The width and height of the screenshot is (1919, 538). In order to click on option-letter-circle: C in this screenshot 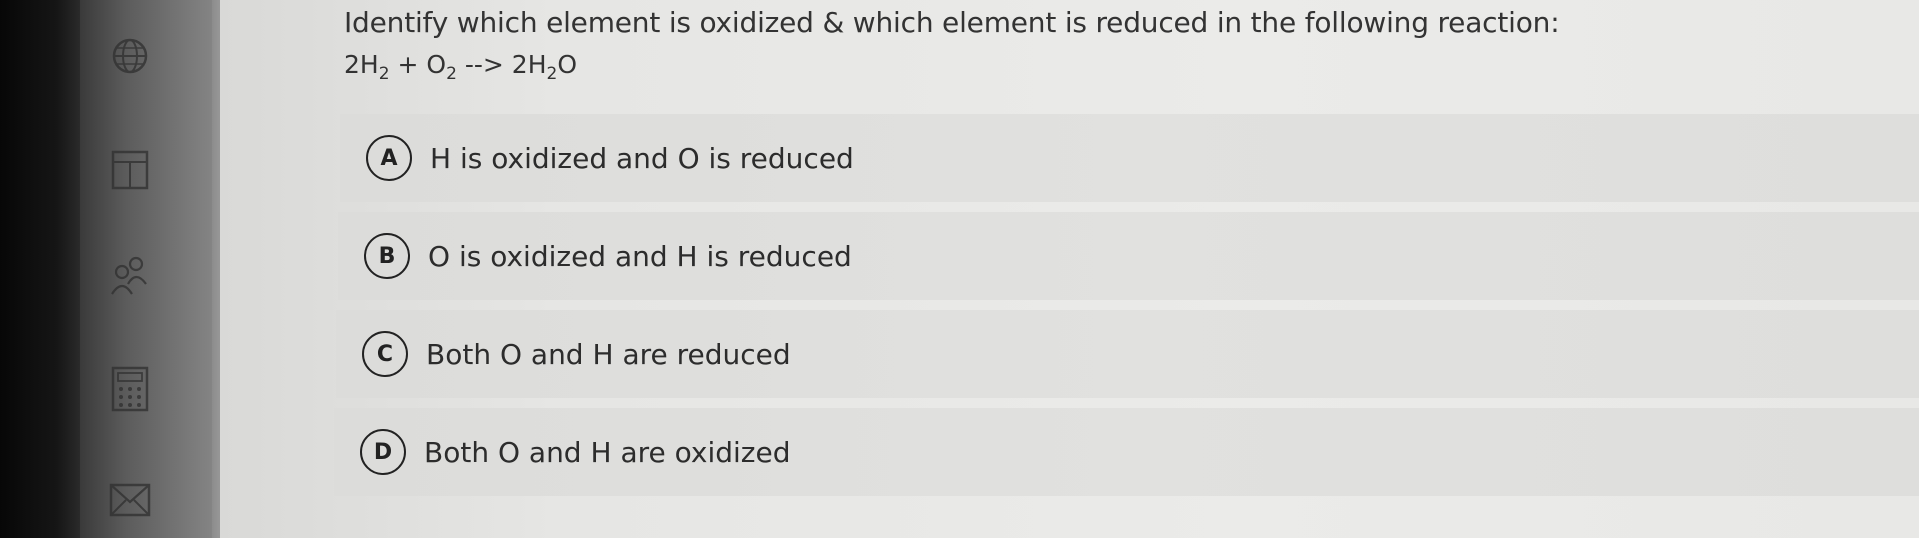, I will do `click(385, 354)`.